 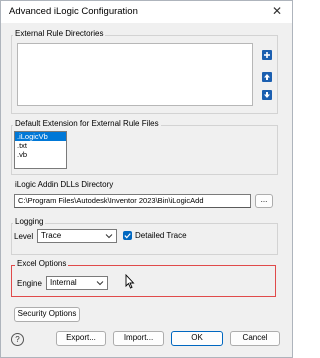 What do you see at coordinates (47, 314) in the screenshot?
I see `security-options-button: Security Options` at bounding box center [47, 314].